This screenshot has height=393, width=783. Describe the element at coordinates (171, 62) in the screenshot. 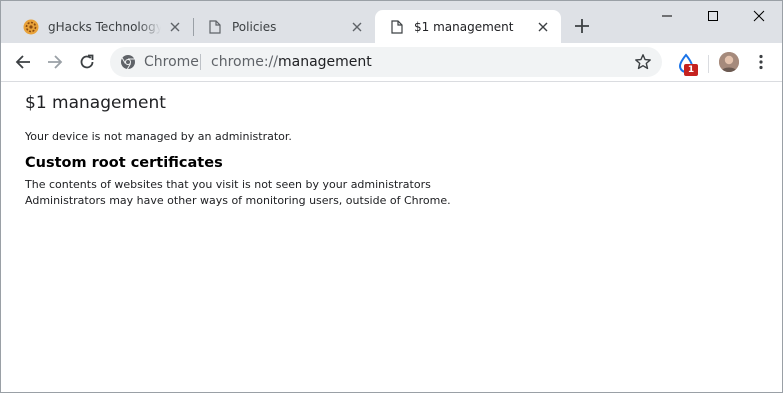

I see `secure-chip-label: Chrome` at that location.